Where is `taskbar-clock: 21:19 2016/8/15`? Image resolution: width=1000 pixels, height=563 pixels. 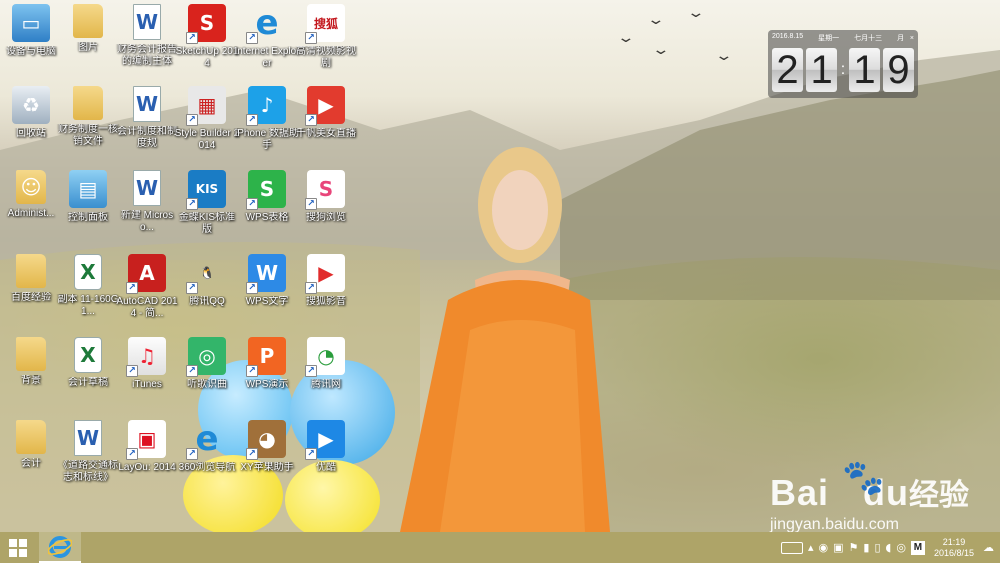 taskbar-clock: 21:19 2016/8/15 is located at coordinates (954, 548).